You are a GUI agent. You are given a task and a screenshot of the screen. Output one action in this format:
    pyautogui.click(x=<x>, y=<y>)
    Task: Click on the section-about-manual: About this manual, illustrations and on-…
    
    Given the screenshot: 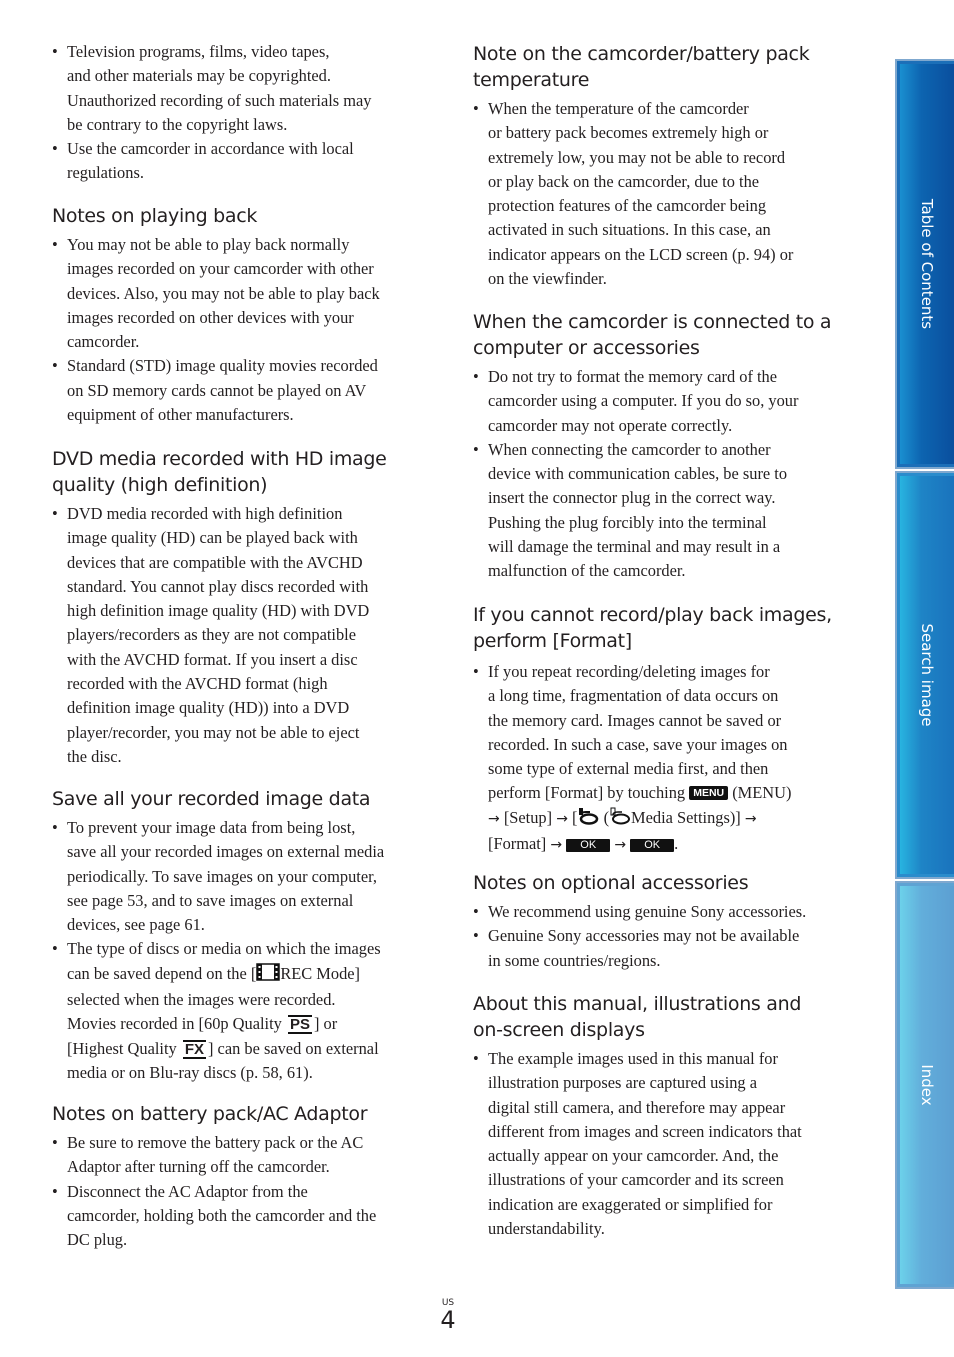 What is the action you would take?
    pyautogui.click(x=663, y=1116)
    